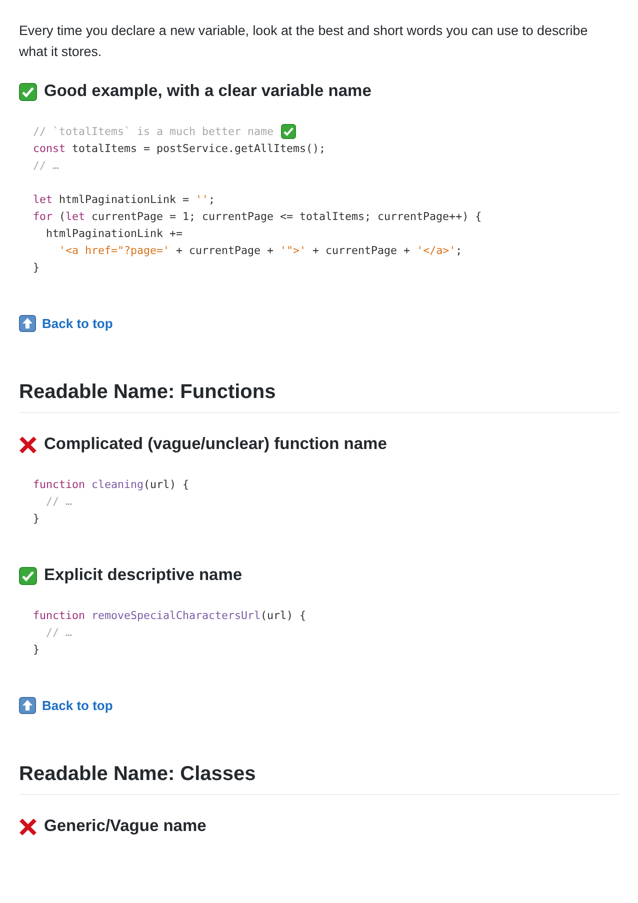 Image resolution: width=638 pixels, height=903 pixels. I want to click on chapter-heading: Readable Name: Classes, so click(137, 774).